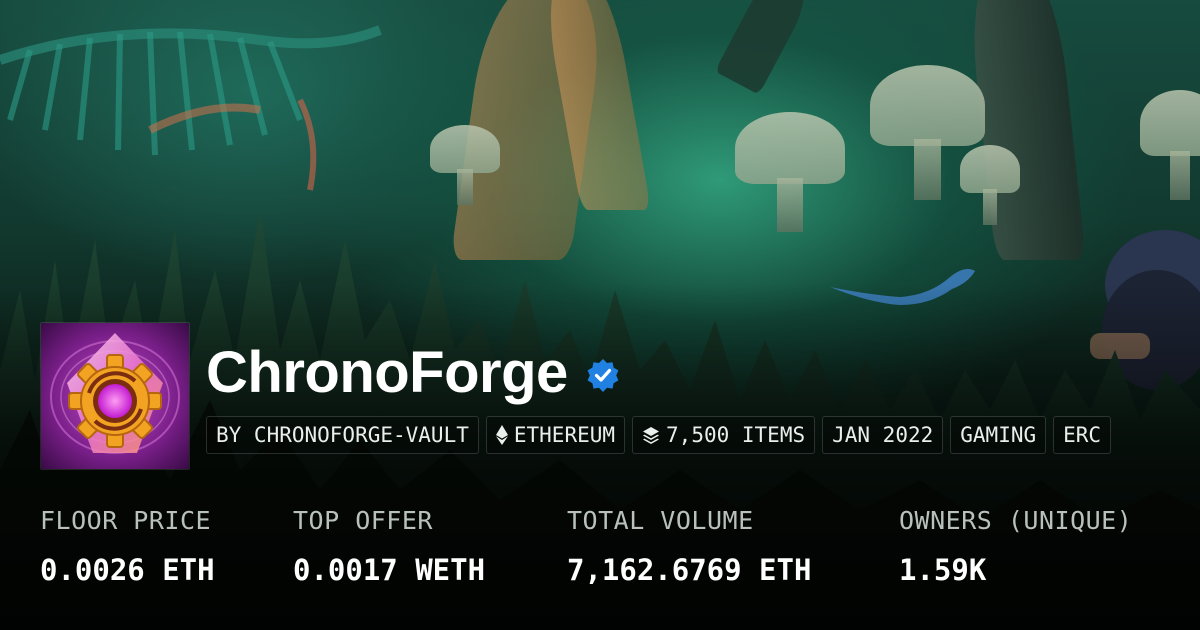 This screenshot has height=630, width=1200. I want to click on creator-tag-label: BY CHRONOFORGE-VAULT, so click(342, 435).